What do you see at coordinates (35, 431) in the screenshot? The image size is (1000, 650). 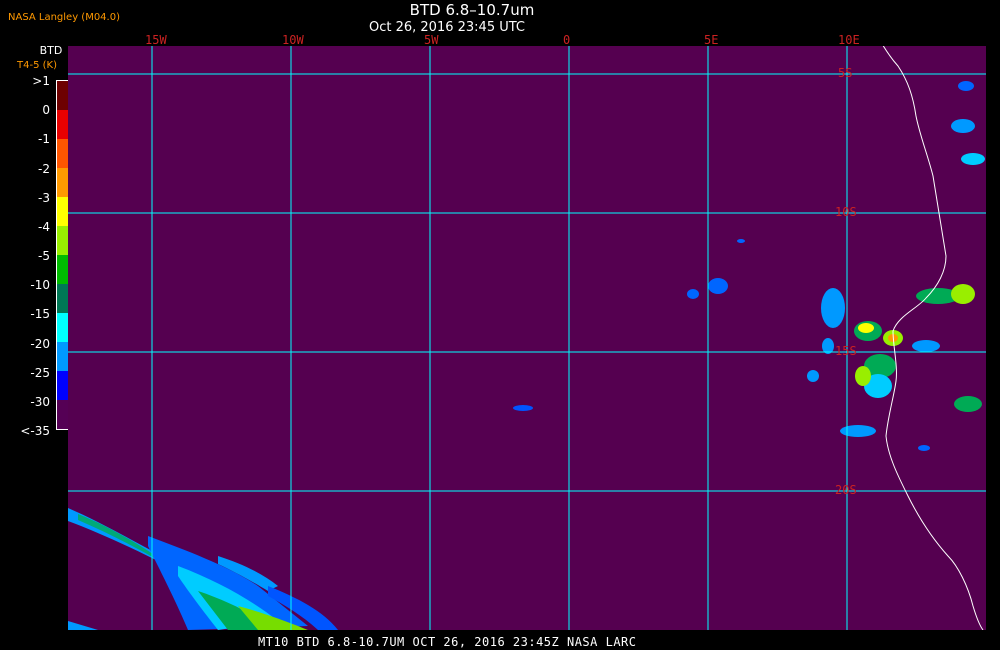 I see `color-scale-tick-label: <-35` at bounding box center [35, 431].